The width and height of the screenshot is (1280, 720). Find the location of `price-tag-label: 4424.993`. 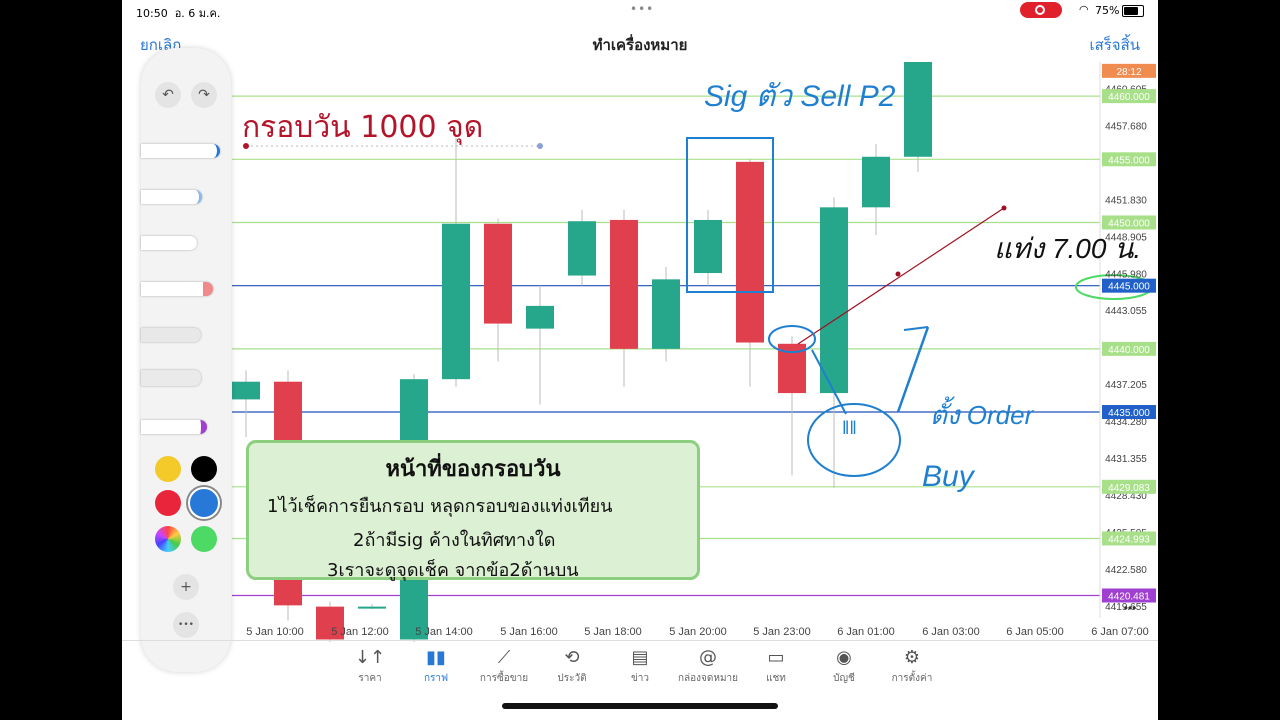

price-tag-label: 4424.993 is located at coordinates (1129, 539).